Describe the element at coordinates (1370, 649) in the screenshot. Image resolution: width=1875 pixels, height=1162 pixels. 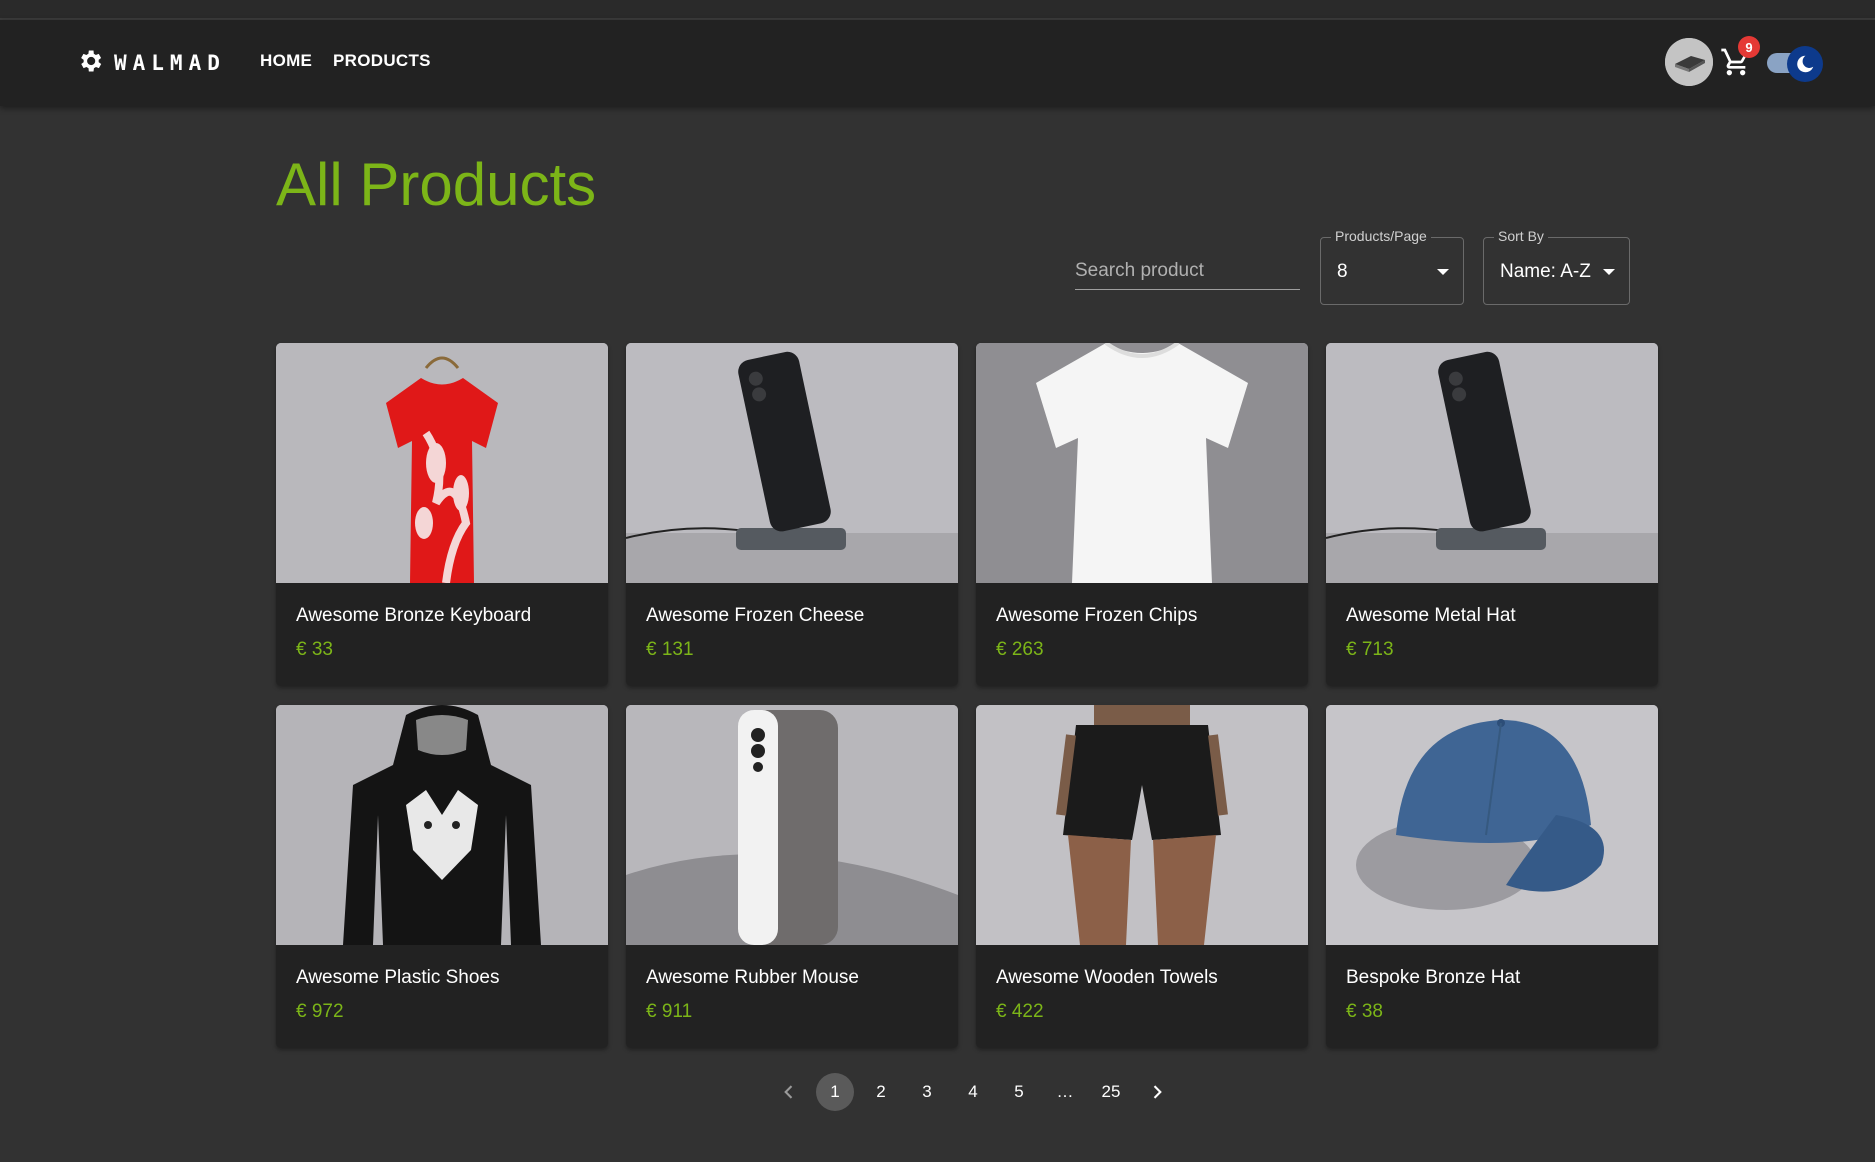
I see `product-price: € 713` at that location.